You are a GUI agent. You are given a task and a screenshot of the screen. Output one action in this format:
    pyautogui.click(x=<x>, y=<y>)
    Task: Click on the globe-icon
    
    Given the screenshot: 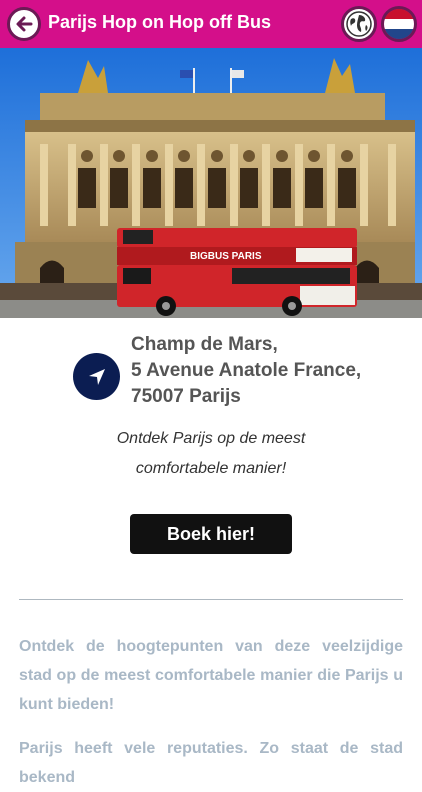 What is the action you would take?
    pyautogui.click(x=359, y=24)
    